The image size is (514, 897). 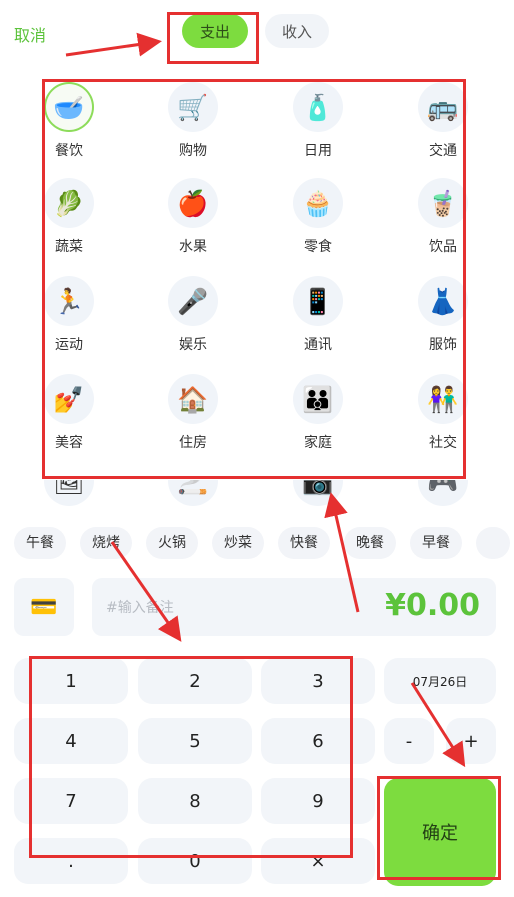 I want to click on nail-polish-icon: 💅, so click(x=69, y=399).